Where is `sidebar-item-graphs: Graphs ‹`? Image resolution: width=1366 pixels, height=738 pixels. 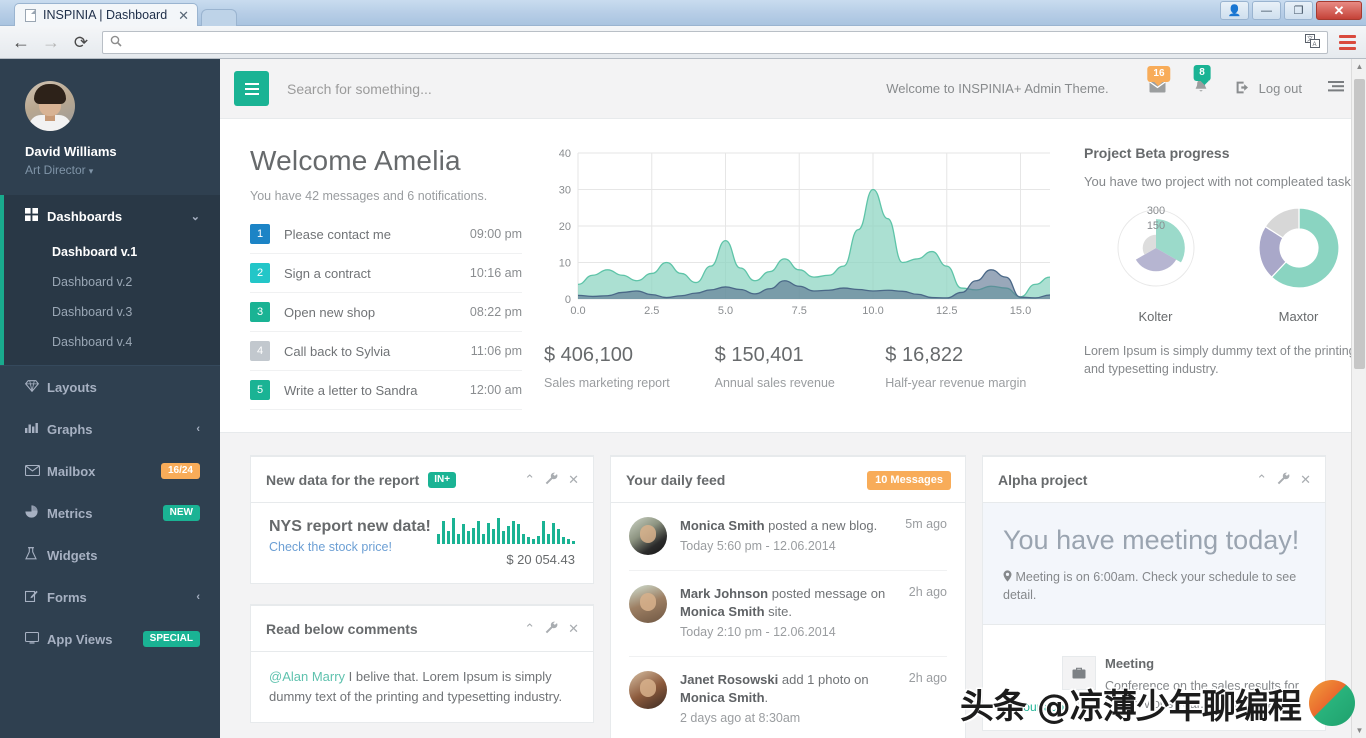
sidebar-item-graphs: Graphs ‹ is located at coordinates (110, 429).